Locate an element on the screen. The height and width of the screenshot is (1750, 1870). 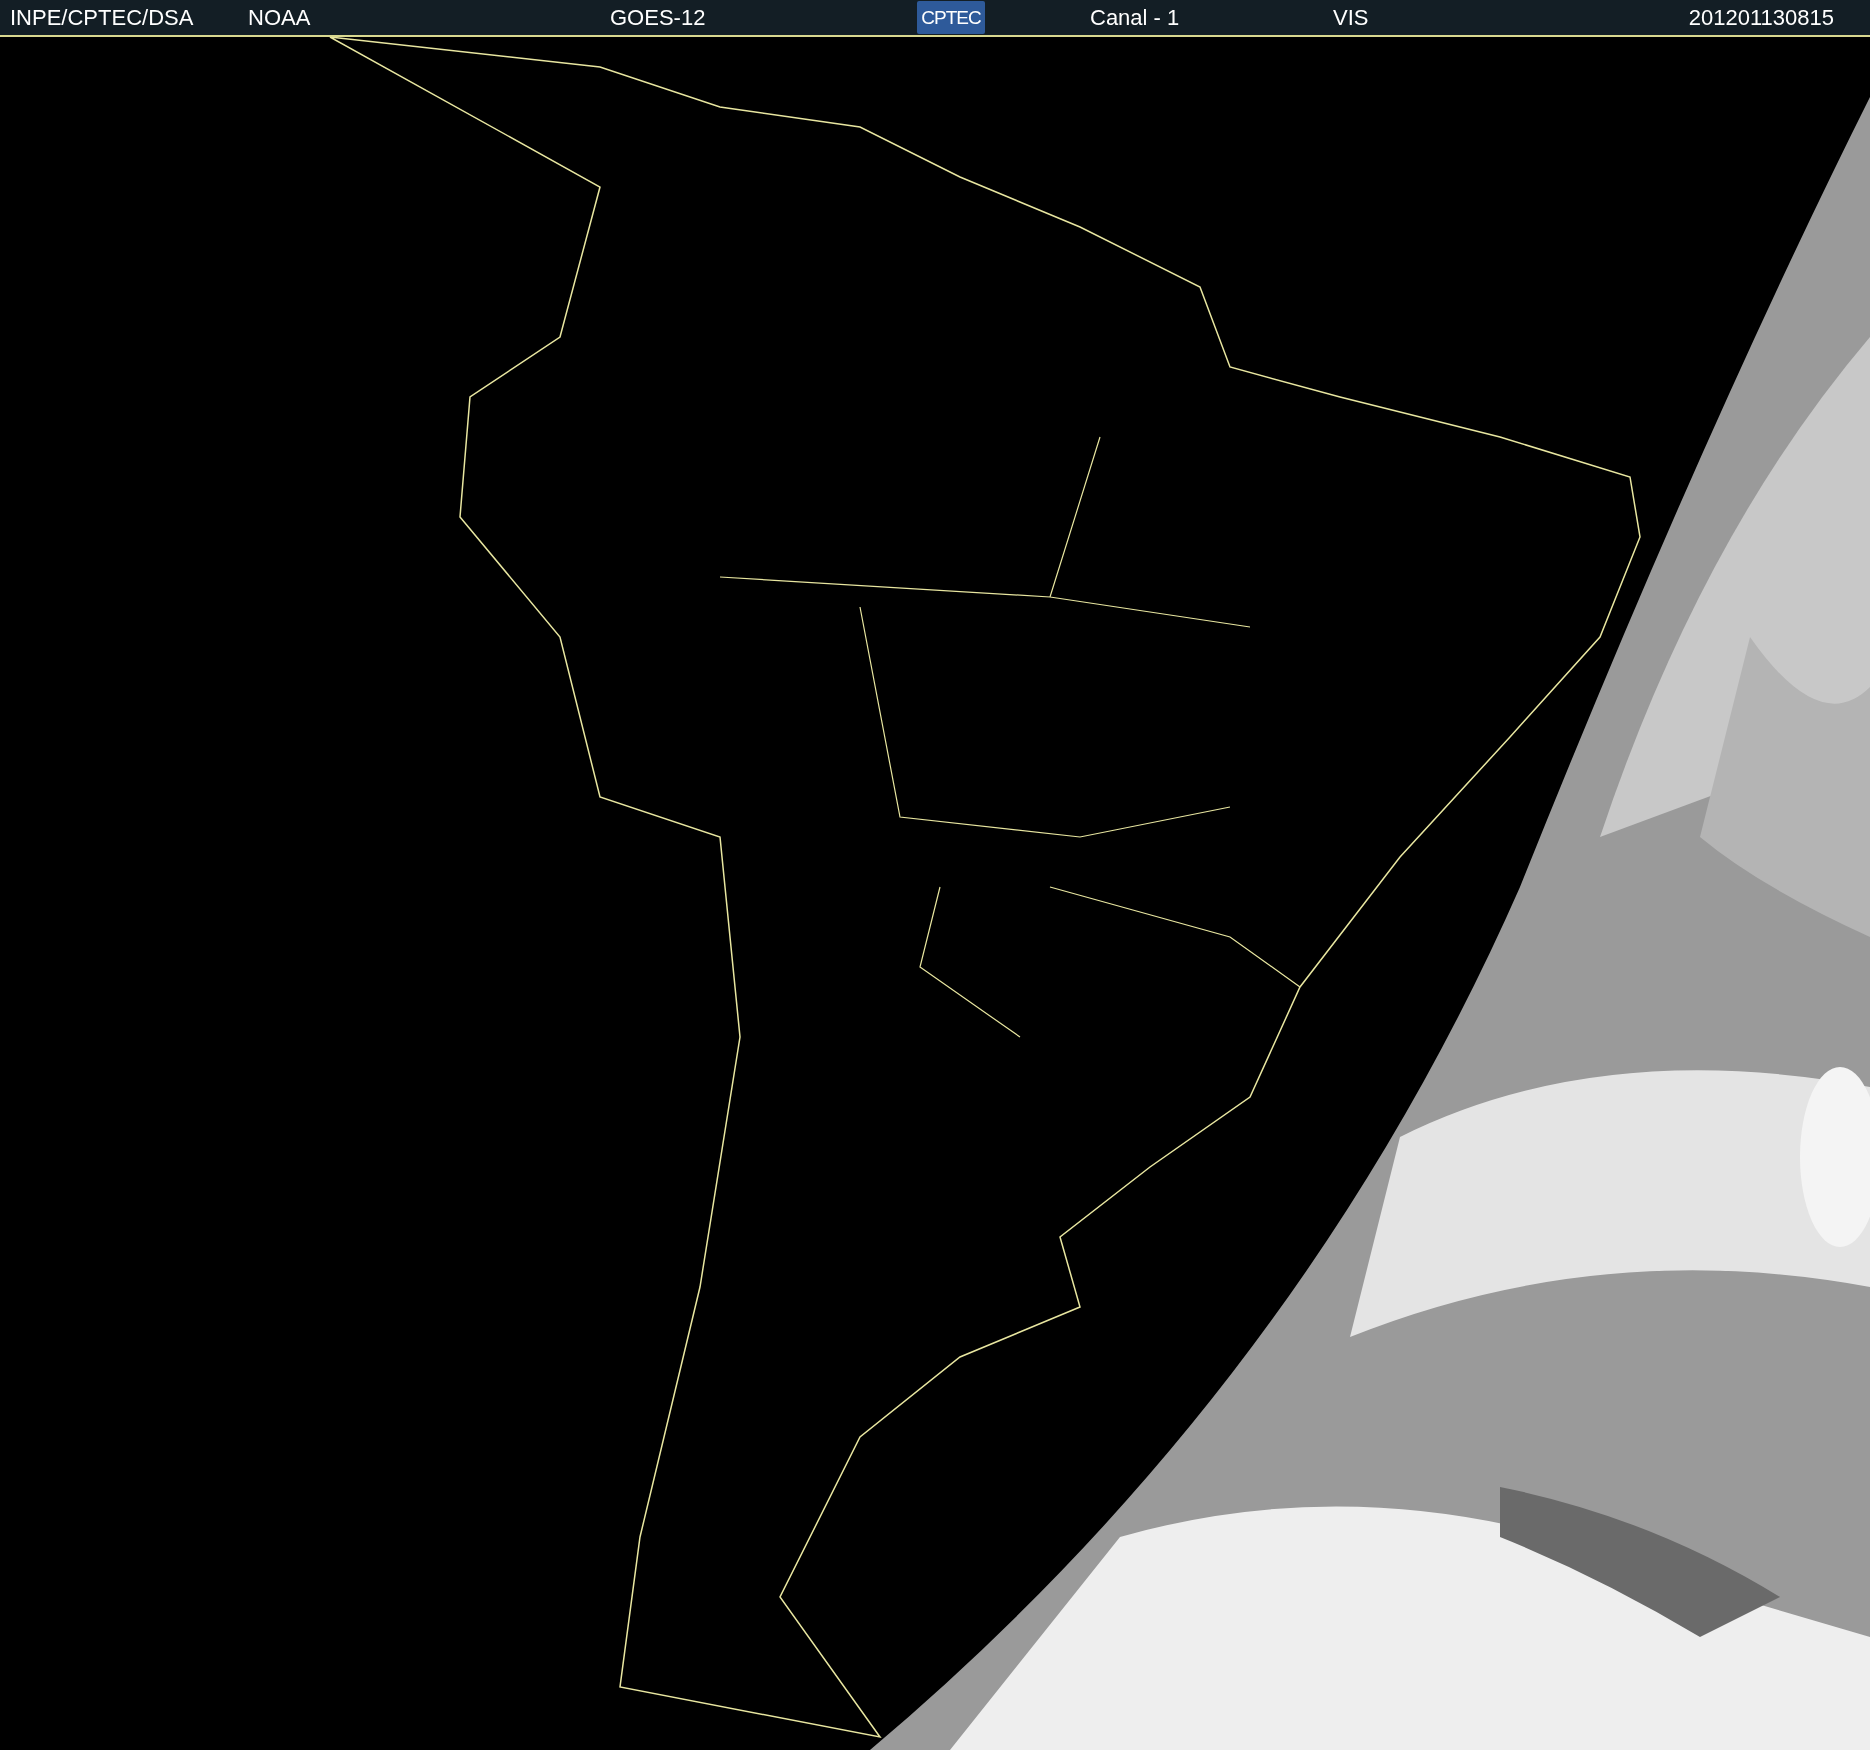
channel-label: Canal - 1 is located at coordinates (1135, 17).